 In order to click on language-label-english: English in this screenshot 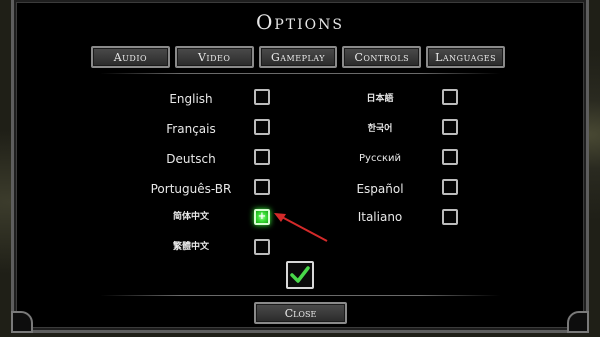, I will do `click(191, 99)`.